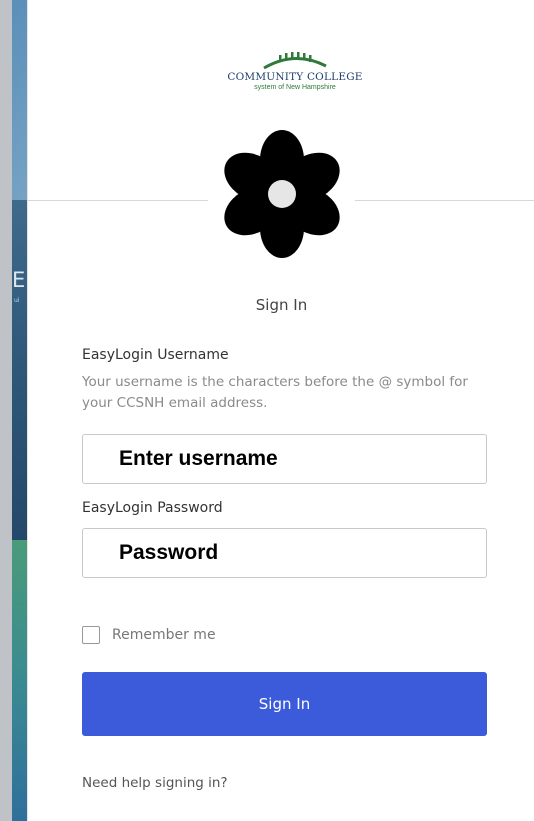 This screenshot has height=821, width=534. Describe the element at coordinates (284, 553) in the screenshot. I see `password-input` at that location.